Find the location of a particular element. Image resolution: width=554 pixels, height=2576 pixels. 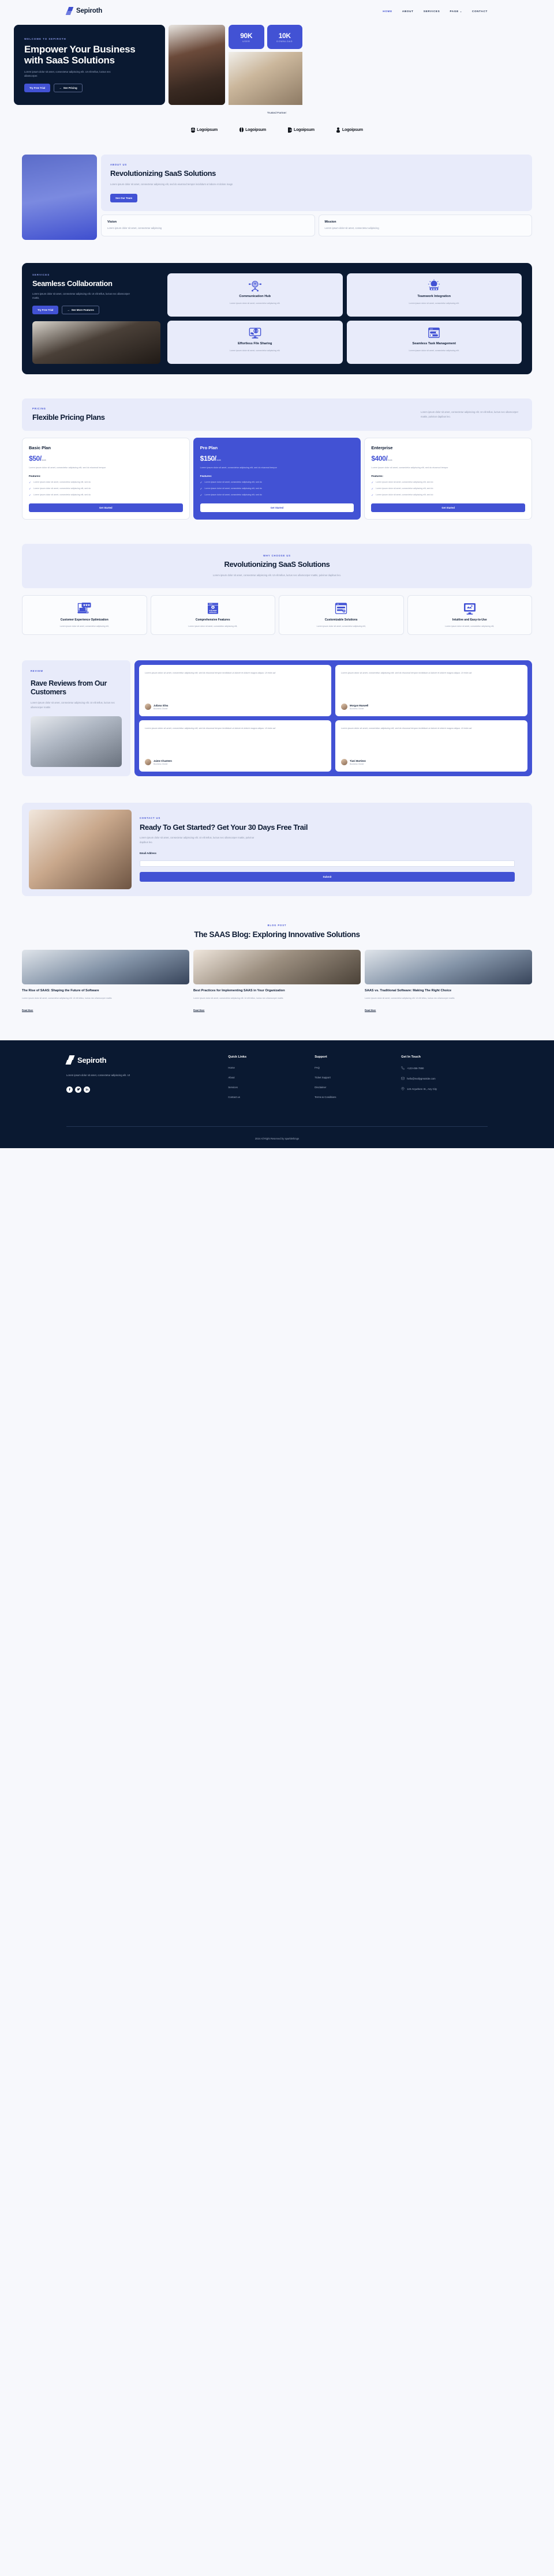

hero-try-free-trial-button: Try Free Trial is located at coordinates (37, 87).